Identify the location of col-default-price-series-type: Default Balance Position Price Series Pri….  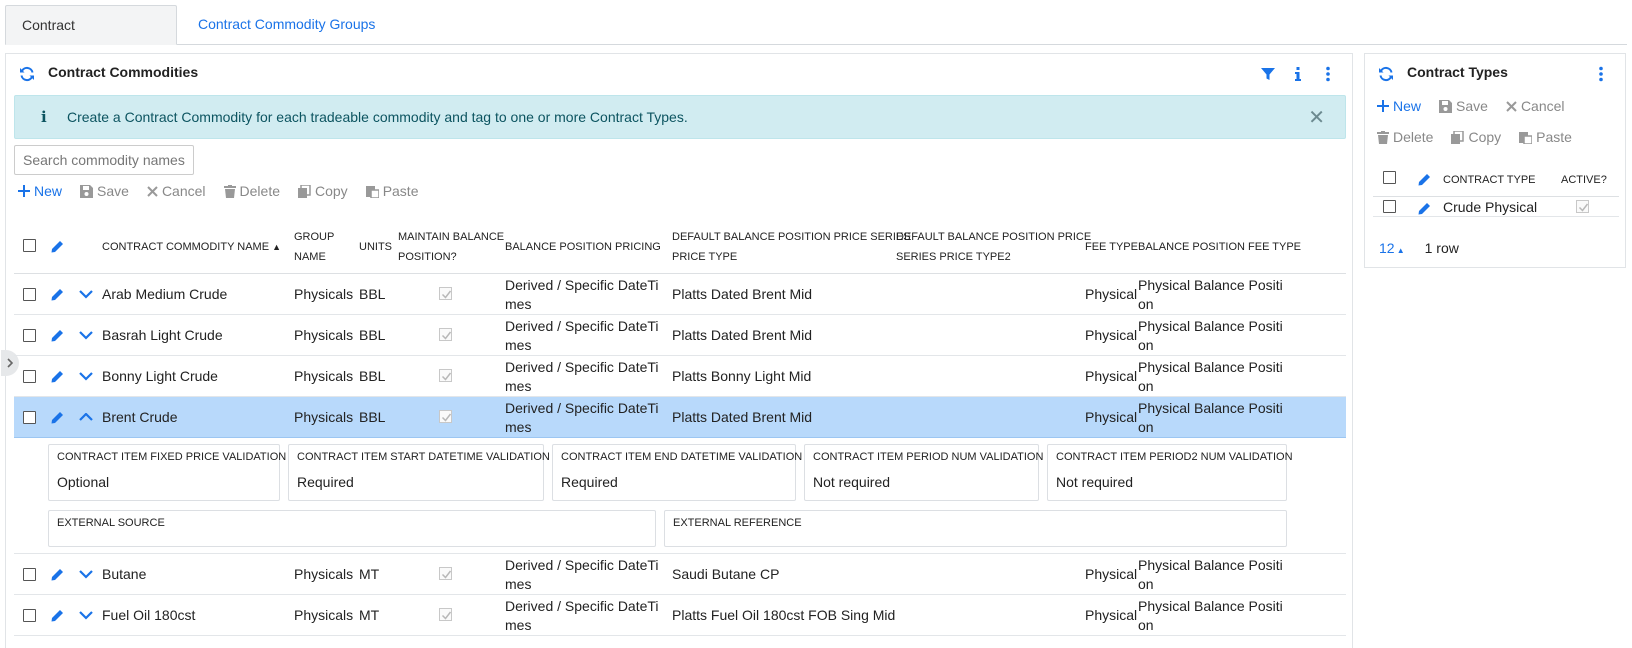
(791, 247).